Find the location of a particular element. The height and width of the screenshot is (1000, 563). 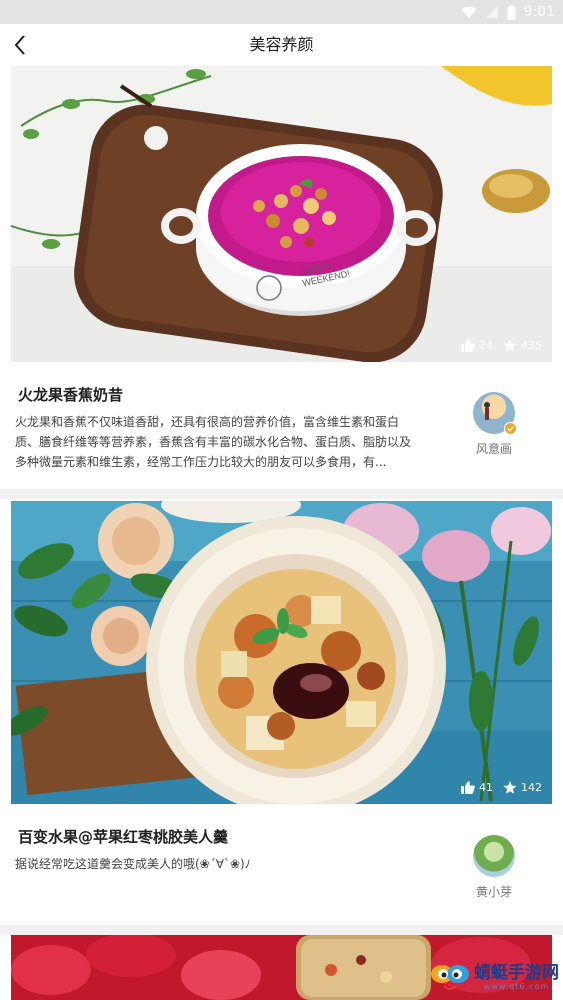

status-icons: 9:01 is located at coordinates (508, 12).